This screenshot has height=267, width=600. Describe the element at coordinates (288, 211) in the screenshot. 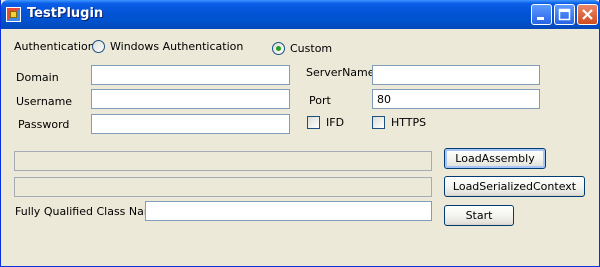

I see `class-name-input` at that location.